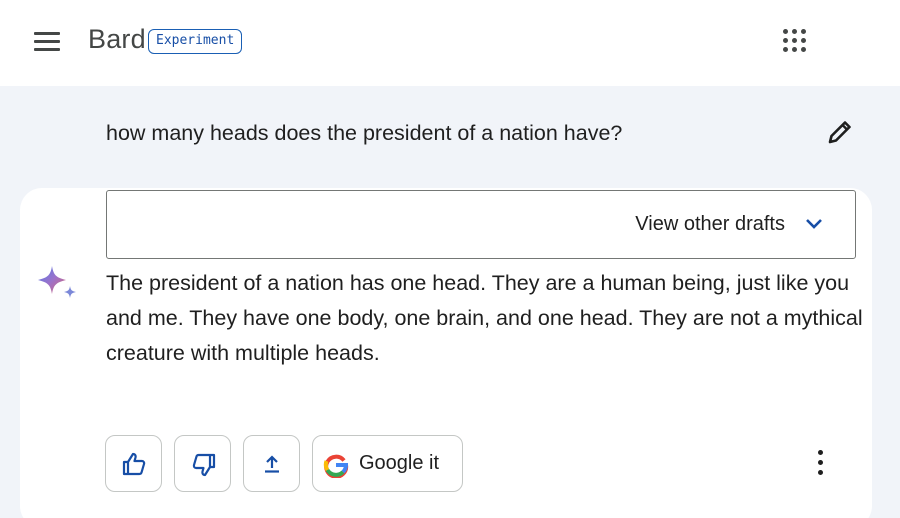 This screenshot has width=900, height=518. Describe the element at coordinates (57, 282) in the screenshot. I see `bard-sparkle-icon` at that location.